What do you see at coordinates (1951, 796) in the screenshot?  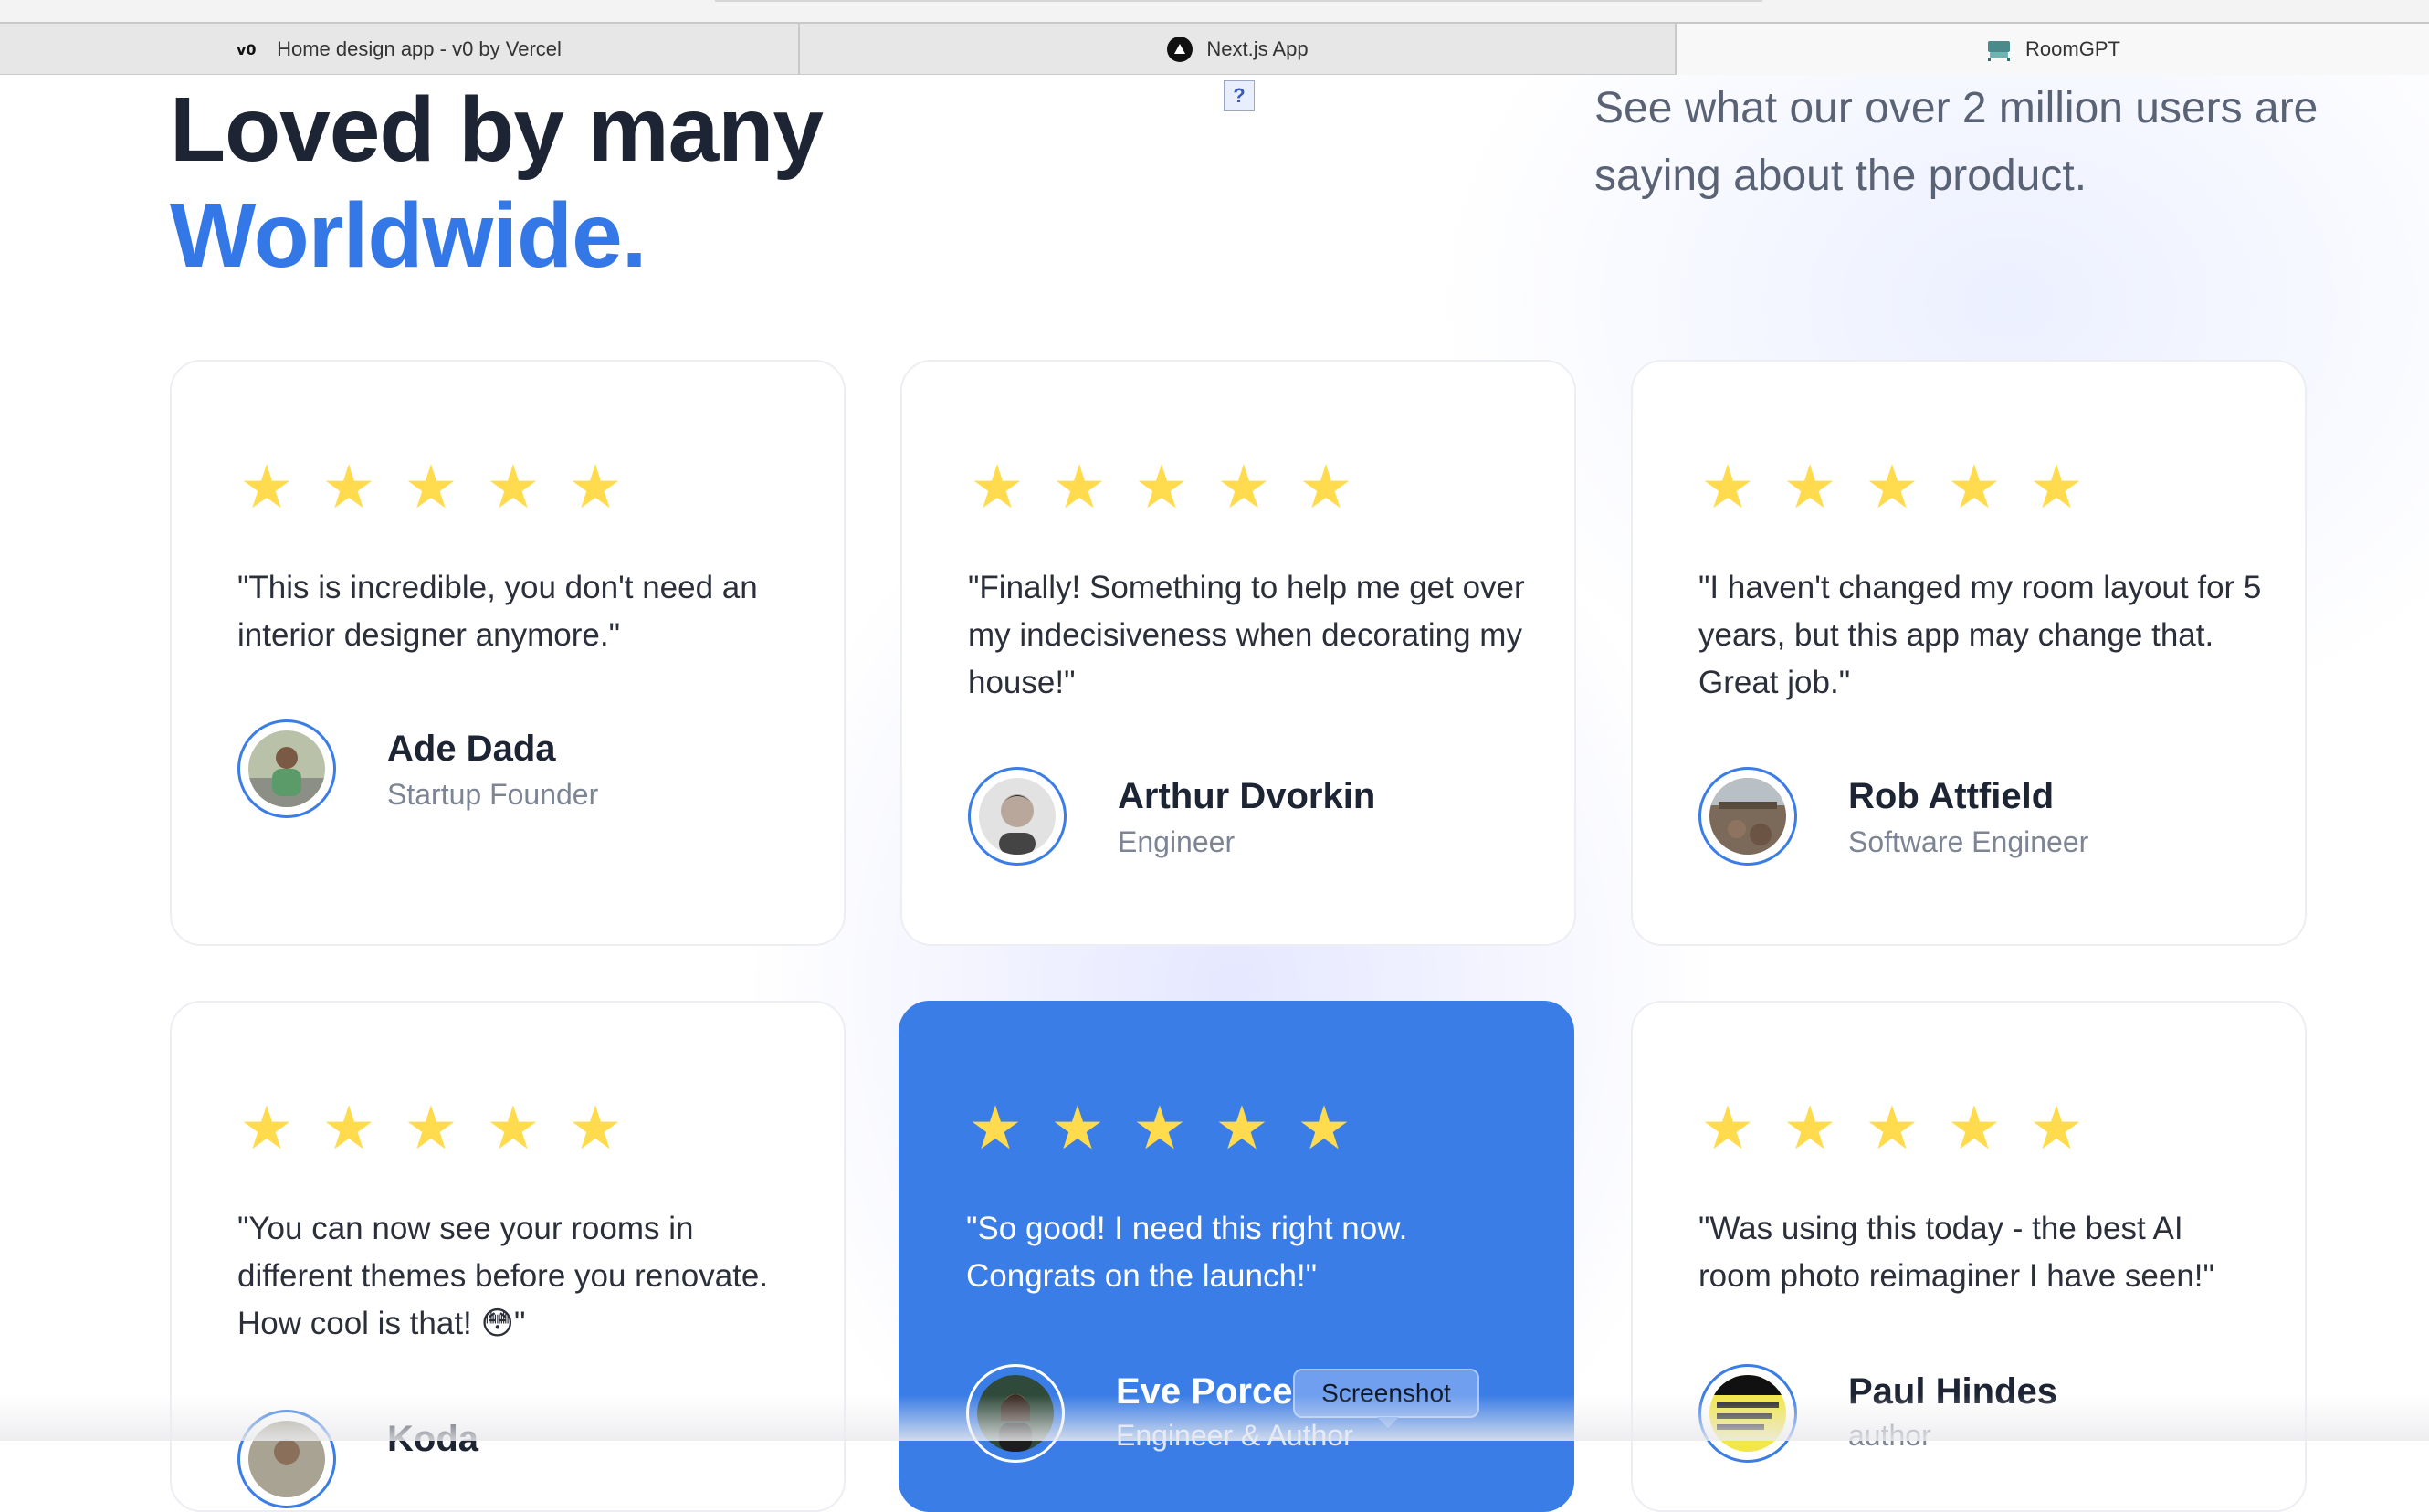 I see `reviewer-name: Rob Attfield` at bounding box center [1951, 796].